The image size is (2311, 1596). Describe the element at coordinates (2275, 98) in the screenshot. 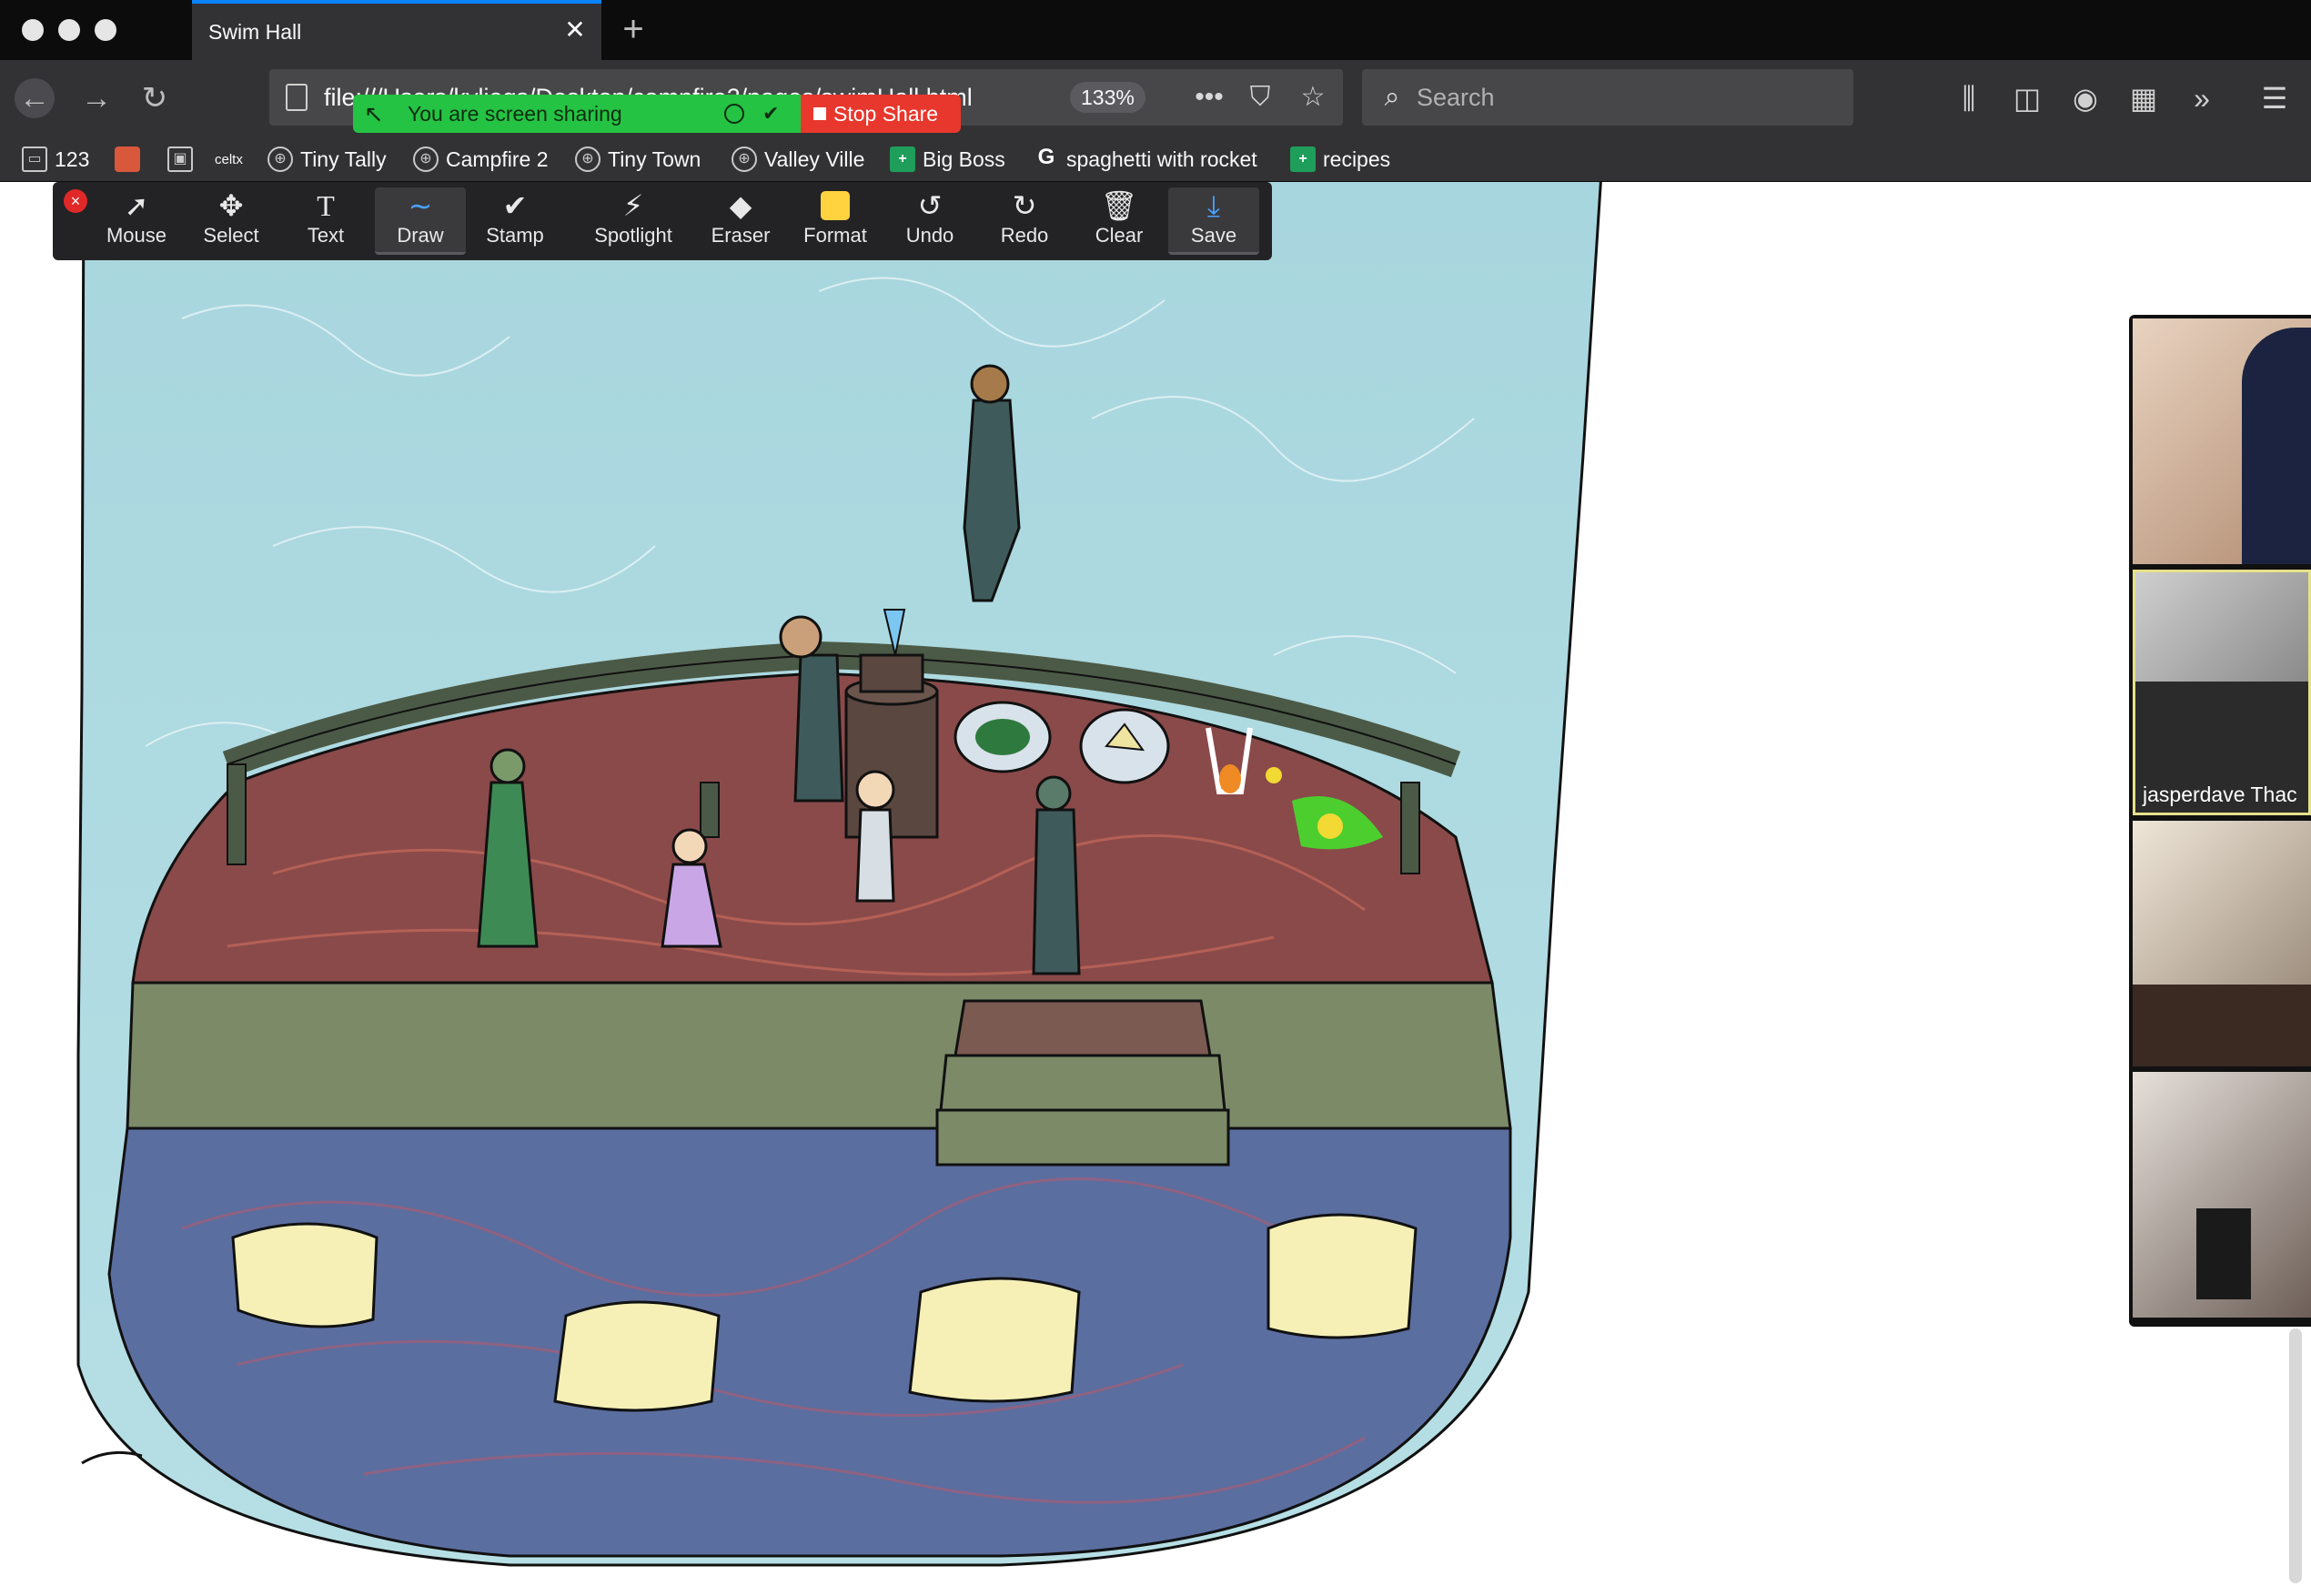

I see `menu-icon: ☰` at that location.